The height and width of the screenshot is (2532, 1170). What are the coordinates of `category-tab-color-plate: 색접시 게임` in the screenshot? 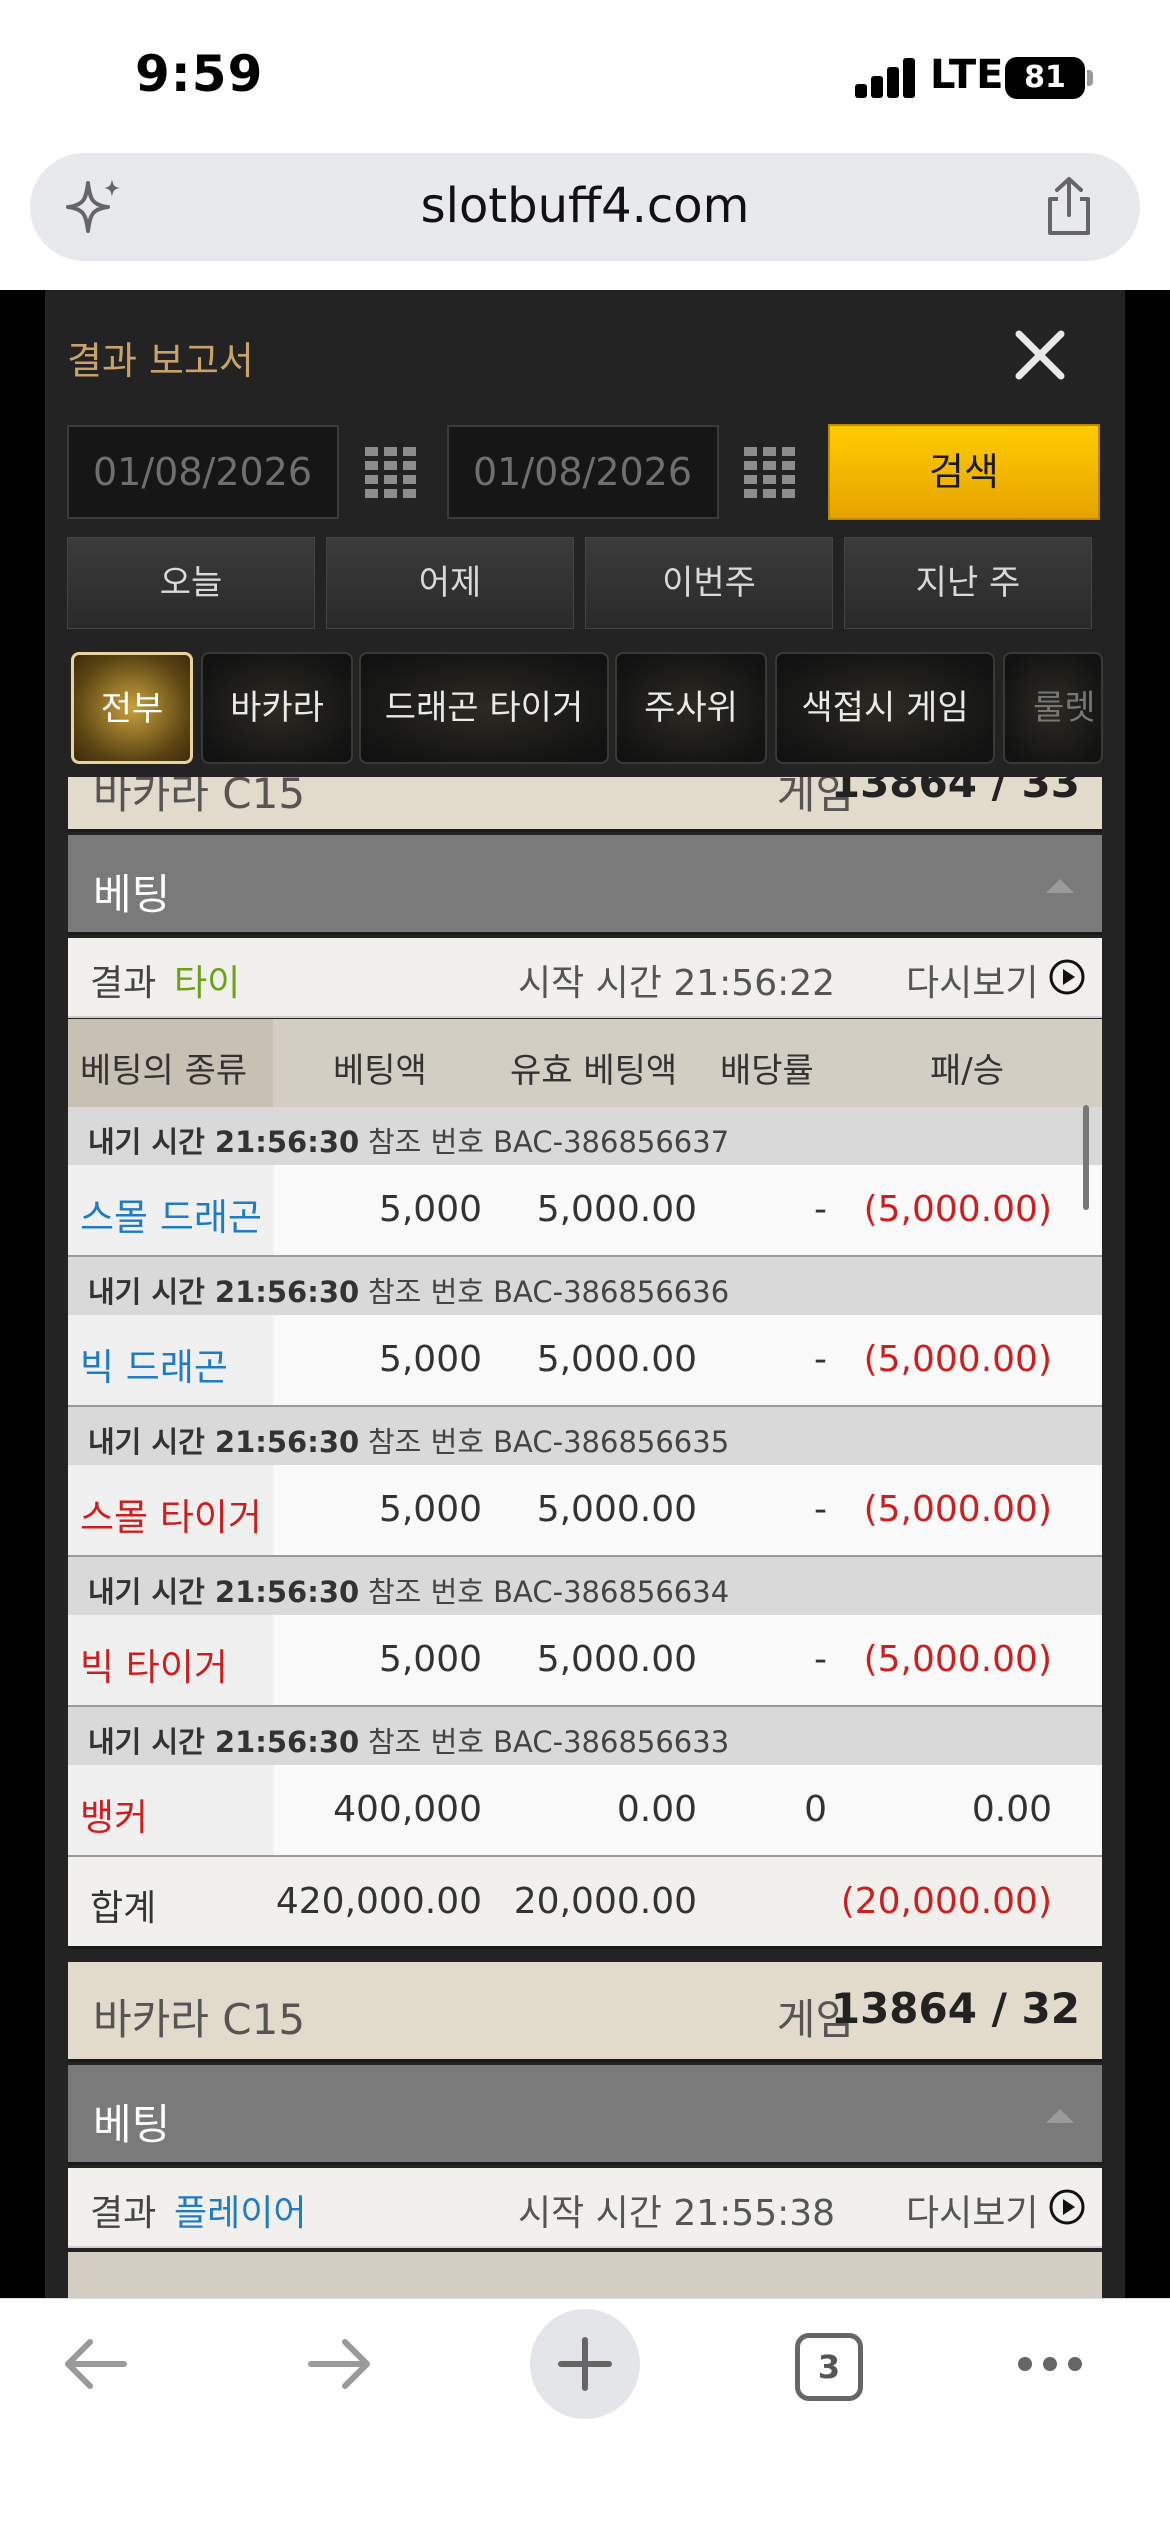 It's located at (885, 708).